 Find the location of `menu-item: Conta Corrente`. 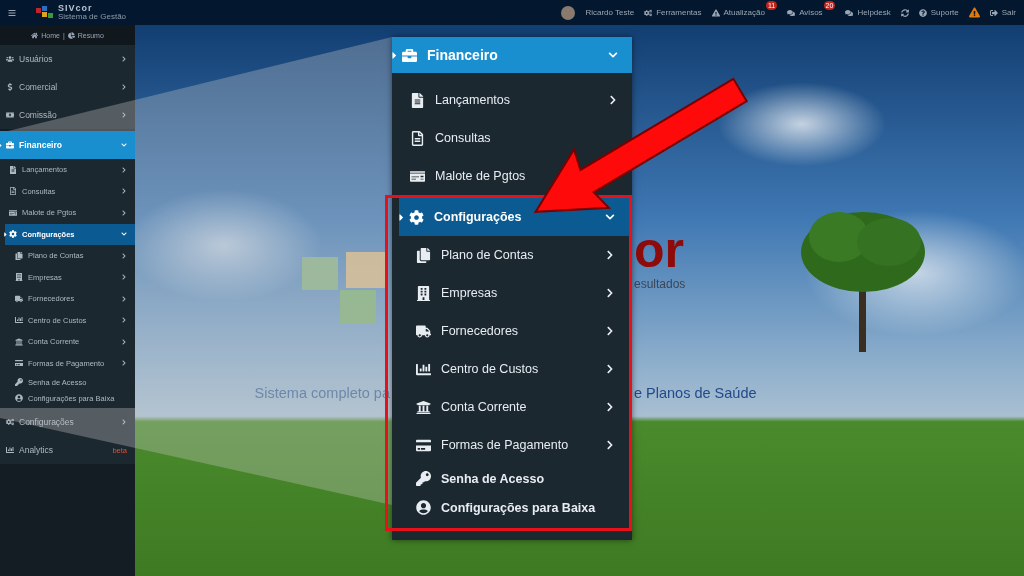

menu-item: Conta Corrente is located at coordinates (510, 407).